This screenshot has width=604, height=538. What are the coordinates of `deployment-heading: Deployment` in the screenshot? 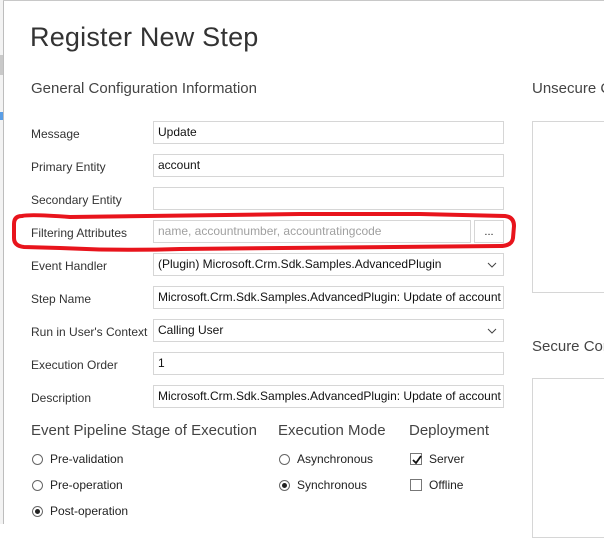 It's located at (449, 430).